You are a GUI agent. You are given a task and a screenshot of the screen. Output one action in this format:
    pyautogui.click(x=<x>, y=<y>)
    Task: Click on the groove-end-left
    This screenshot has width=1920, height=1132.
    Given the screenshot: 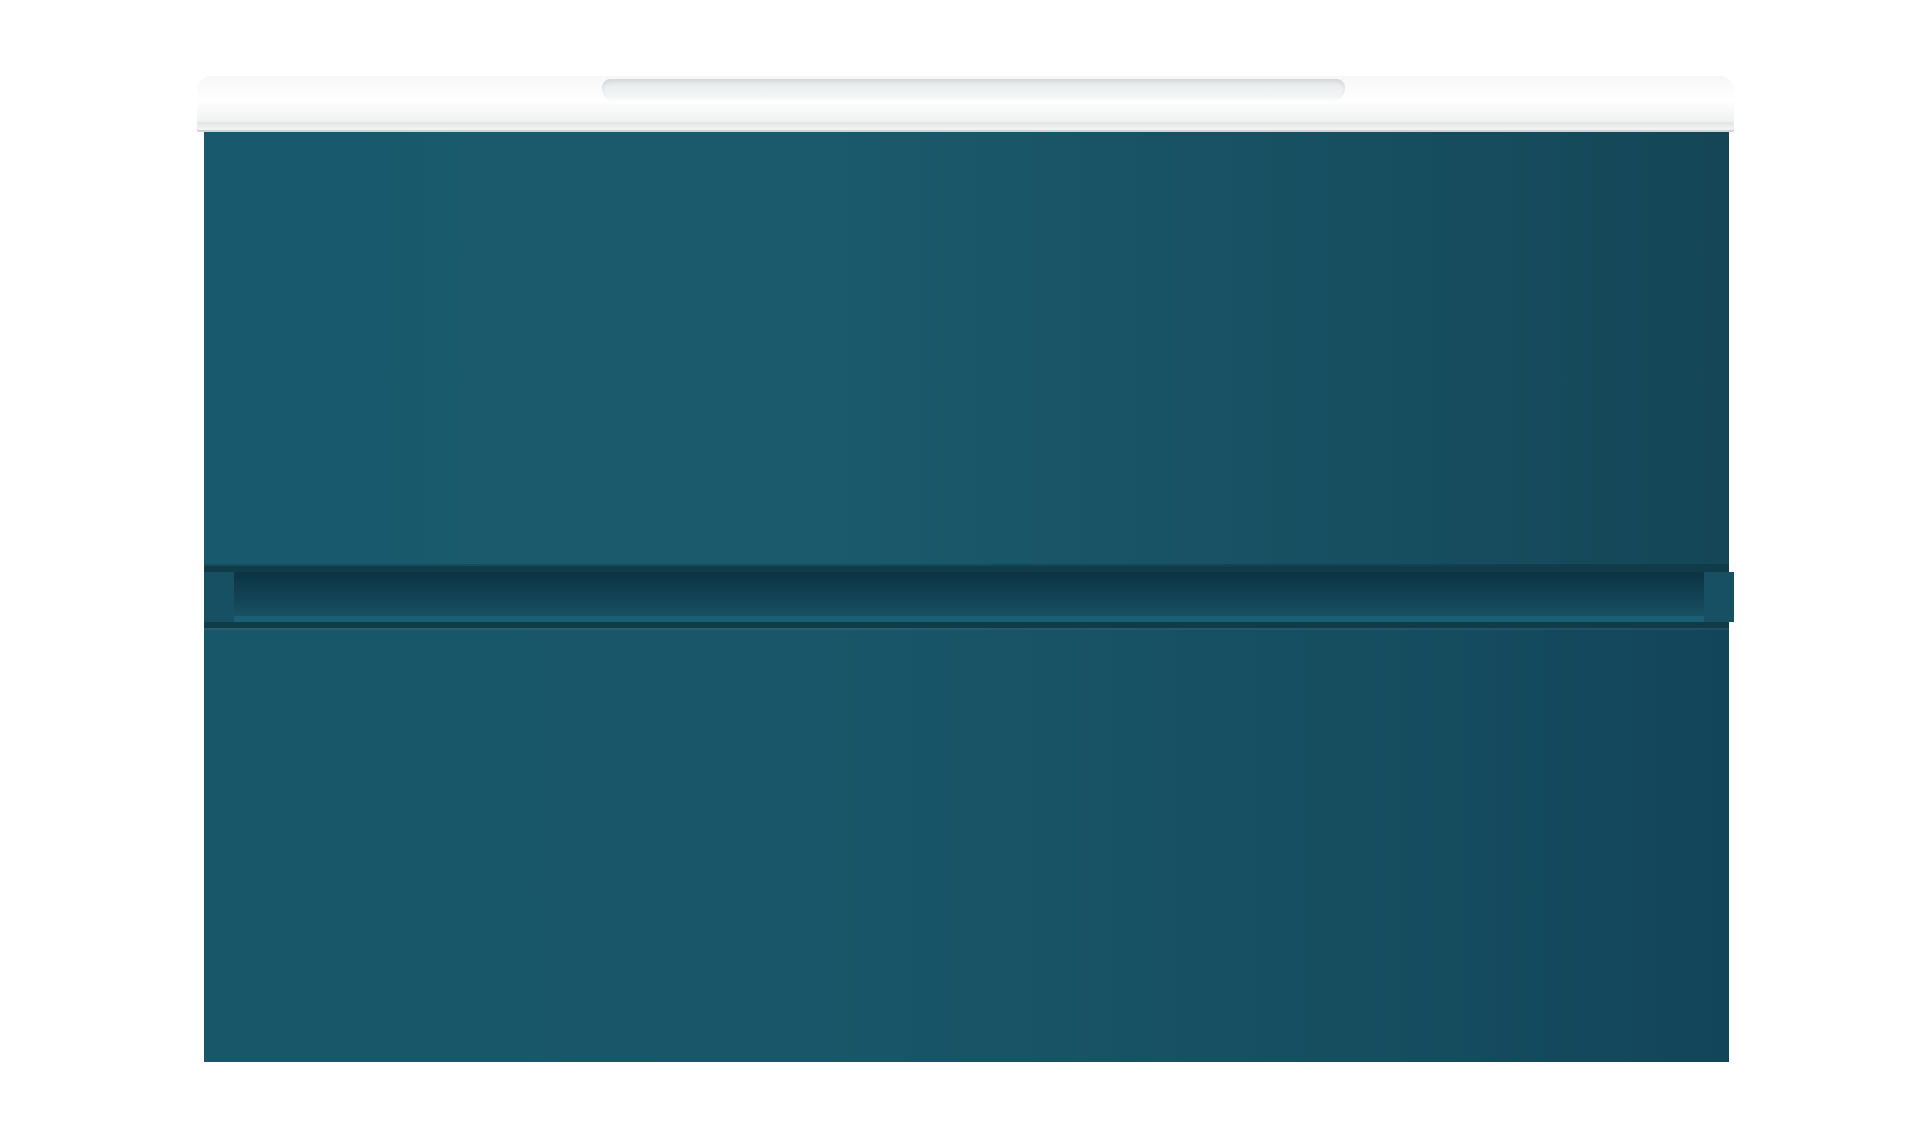 What is the action you would take?
    pyautogui.click(x=219, y=597)
    